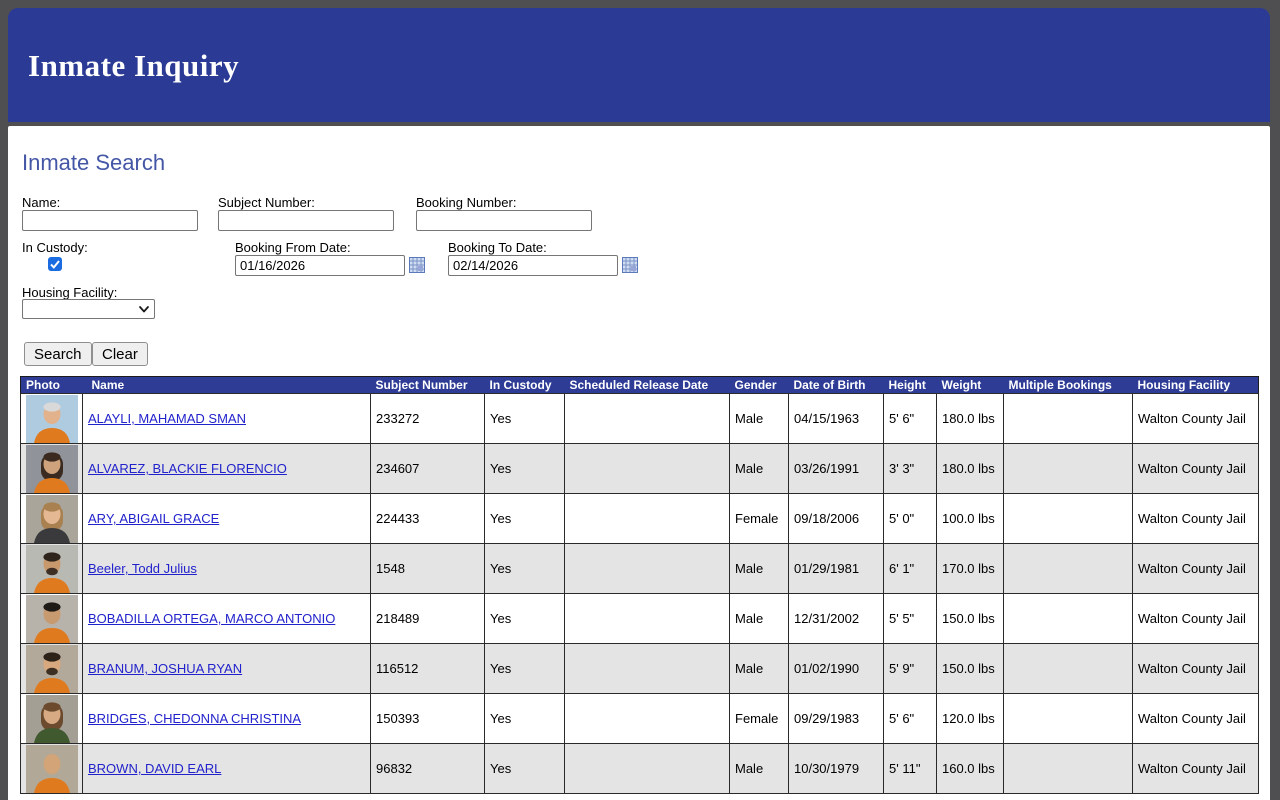 The width and height of the screenshot is (1280, 800). What do you see at coordinates (466, 202) in the screenshot?
I see `booking-number-label: Booking Number:` at bounding box center [466, 202].